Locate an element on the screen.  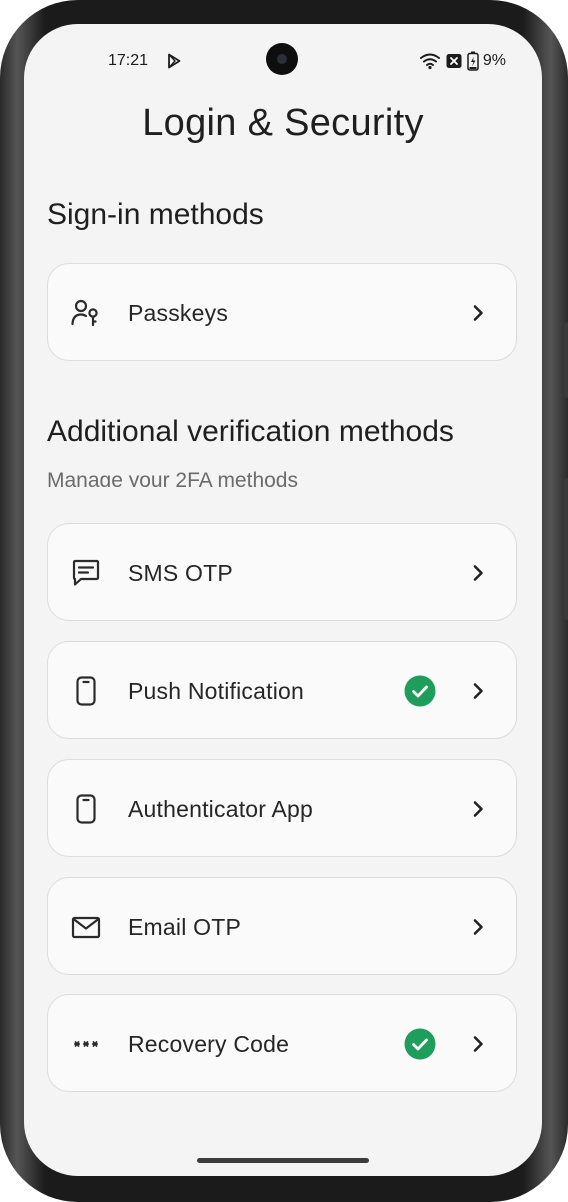
asterisks-icon is located at coordinates (86, 1044).